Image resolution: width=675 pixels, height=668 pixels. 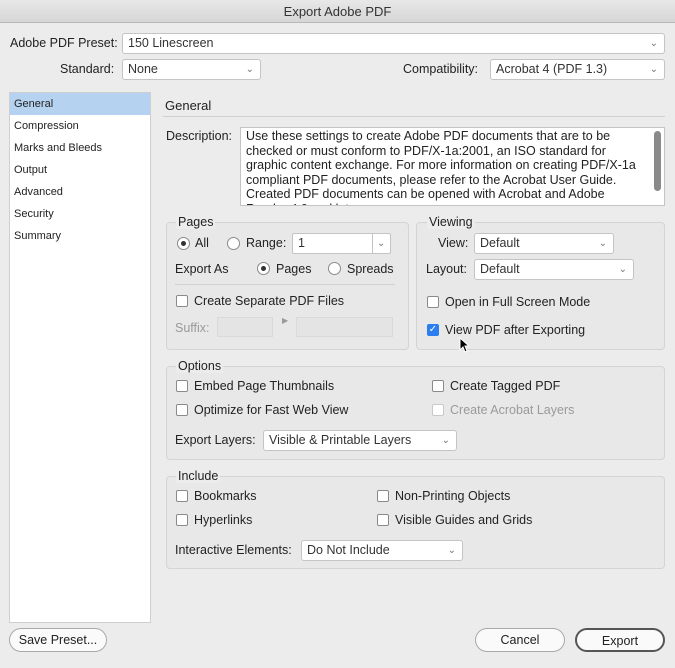 What do you see at coordinates (505, 386) in the screenshot?
I see `tagged-pdf-label: Create Tagged PDF` at bounding box center [505, 386].